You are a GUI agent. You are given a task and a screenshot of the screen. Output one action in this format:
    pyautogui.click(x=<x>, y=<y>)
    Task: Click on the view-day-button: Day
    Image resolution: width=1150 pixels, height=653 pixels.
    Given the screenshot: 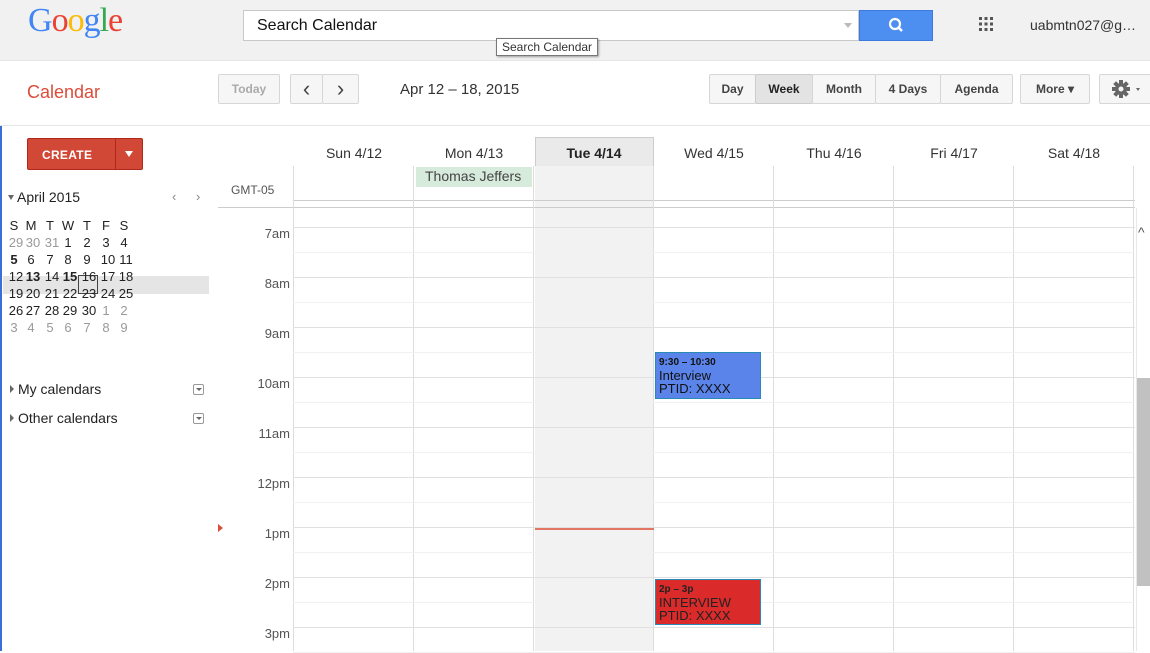 What is the action you would take?
    pyautogui.click(x=732, y=89)
    